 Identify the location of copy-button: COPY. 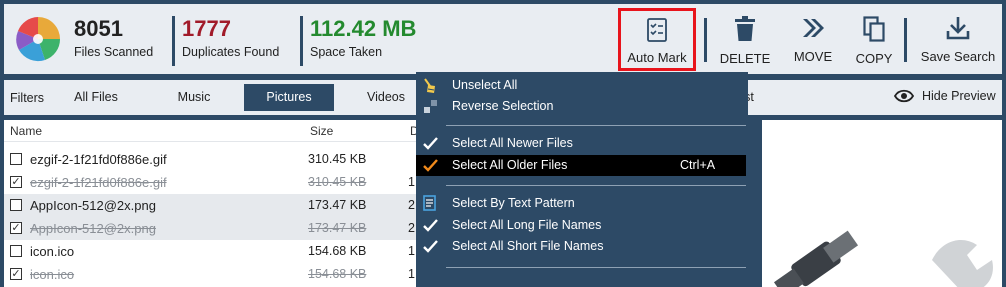
(874, 39).